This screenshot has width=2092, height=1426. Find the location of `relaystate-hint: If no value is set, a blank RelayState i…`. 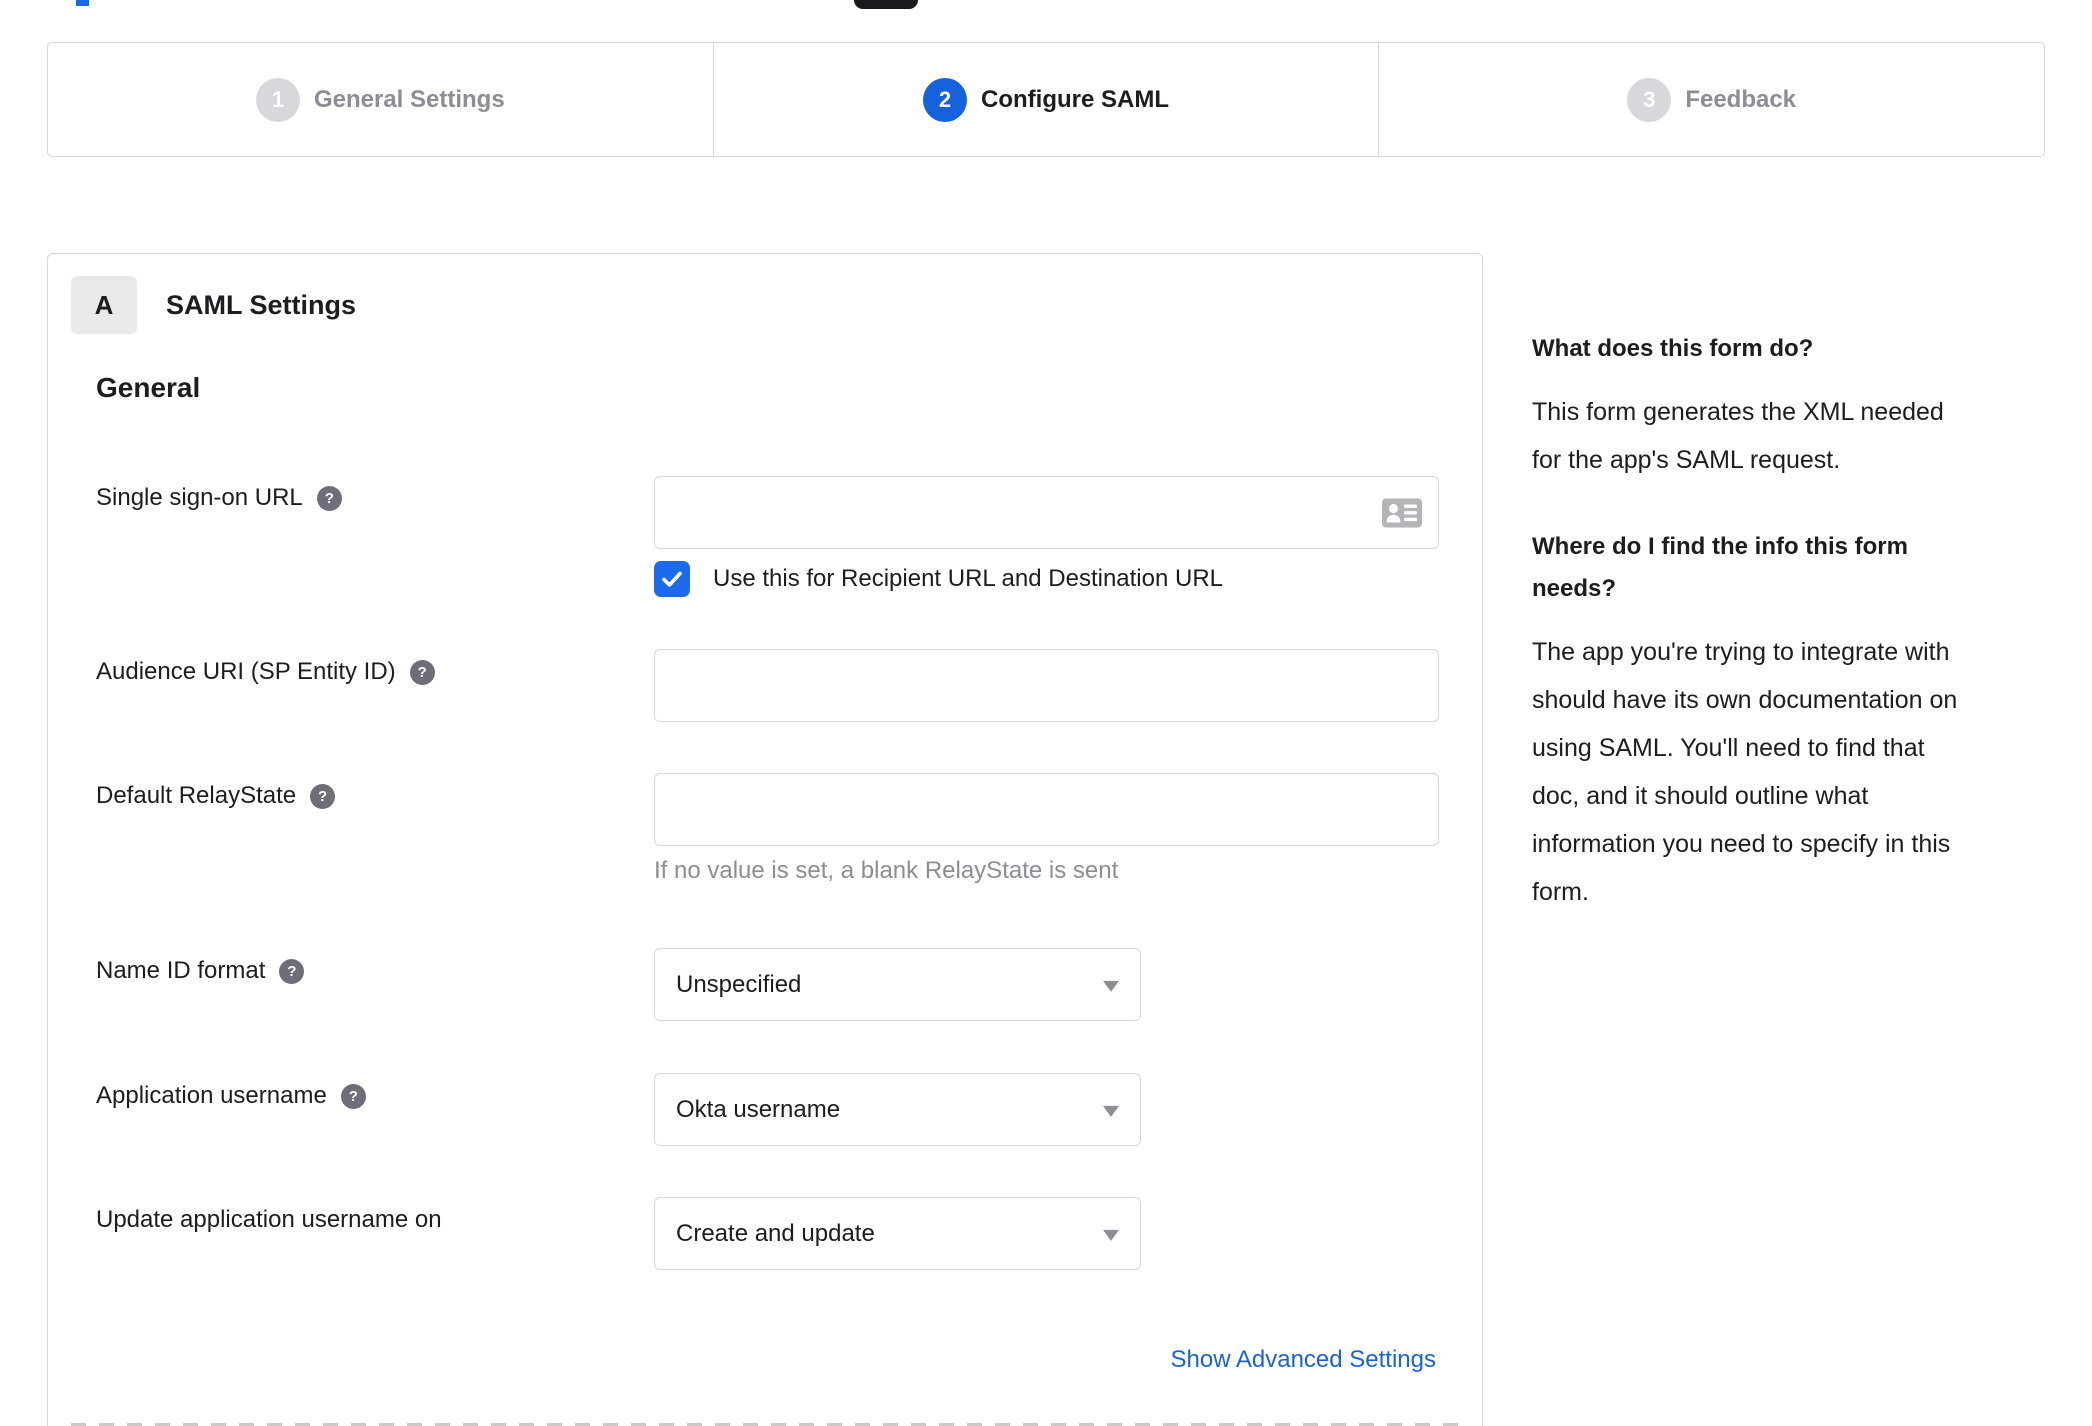

relaystate-hint: If no value is set, a blank RelayState i… is located at coordinates (886, 870).